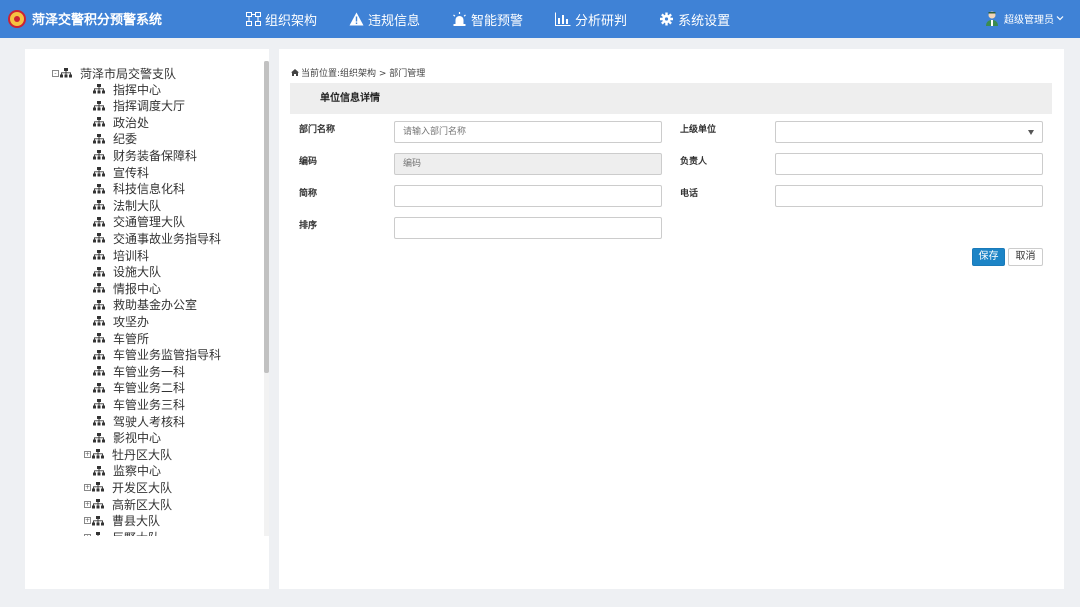 The height and width of the screenshot is (607, 1080). I want to click on tree-item-label: 指挥中心, so click(137, 89).